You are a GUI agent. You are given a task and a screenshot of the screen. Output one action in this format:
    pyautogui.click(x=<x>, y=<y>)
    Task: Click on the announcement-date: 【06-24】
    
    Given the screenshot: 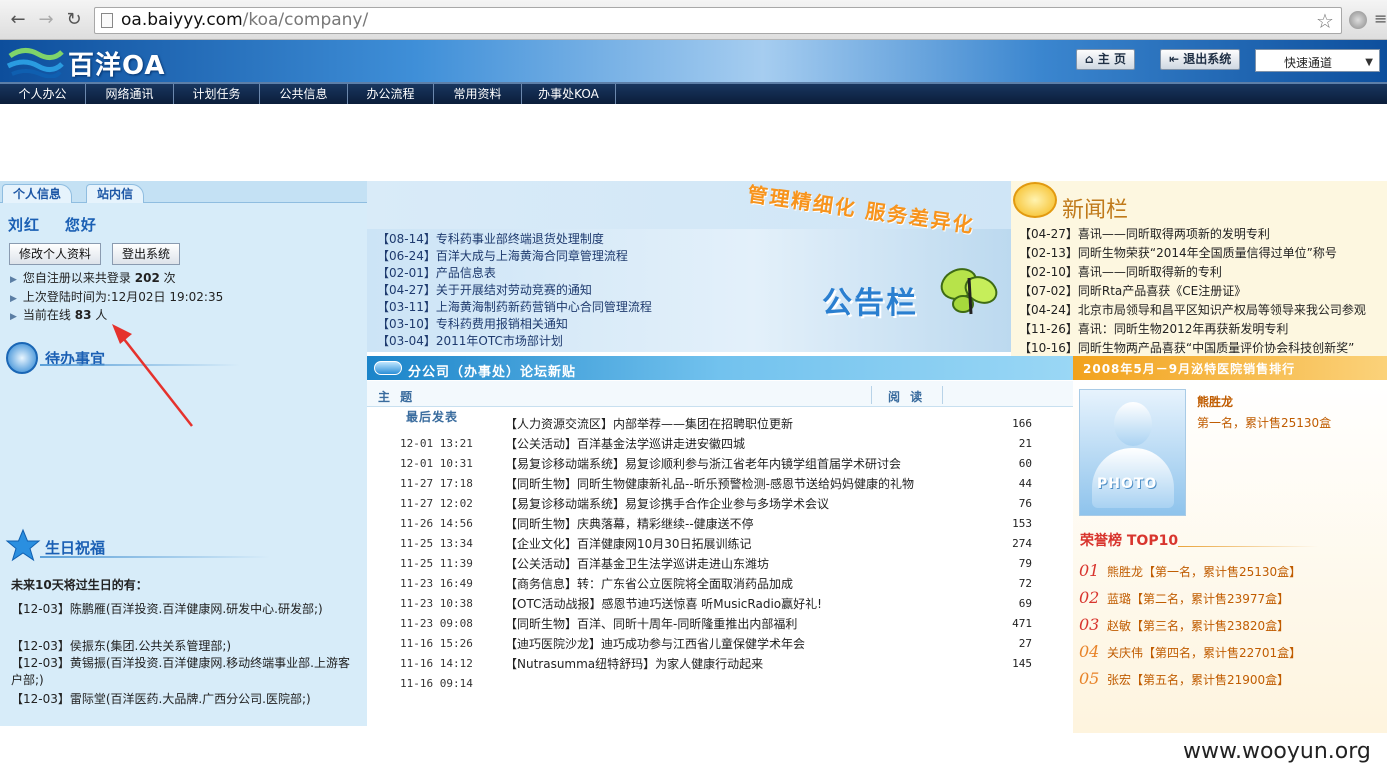 What is the action you would take?
    pyautogui.click(x=406, y=256)
    